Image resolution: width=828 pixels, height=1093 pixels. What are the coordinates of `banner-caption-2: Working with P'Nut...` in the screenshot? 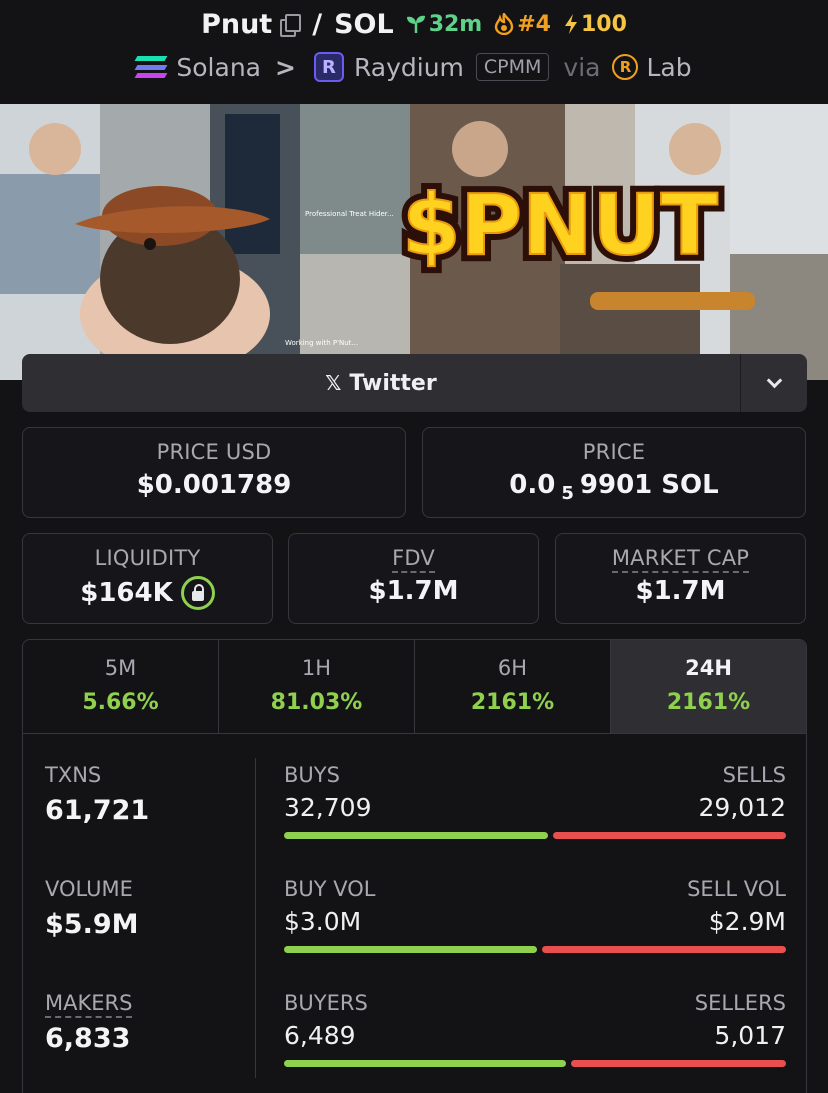 It's located at (321, 343).